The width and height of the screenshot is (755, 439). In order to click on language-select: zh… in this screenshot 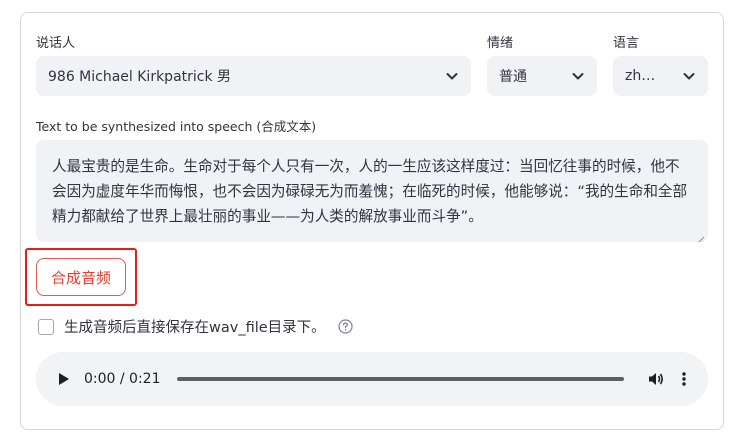, I will do `click(660, 76)`.